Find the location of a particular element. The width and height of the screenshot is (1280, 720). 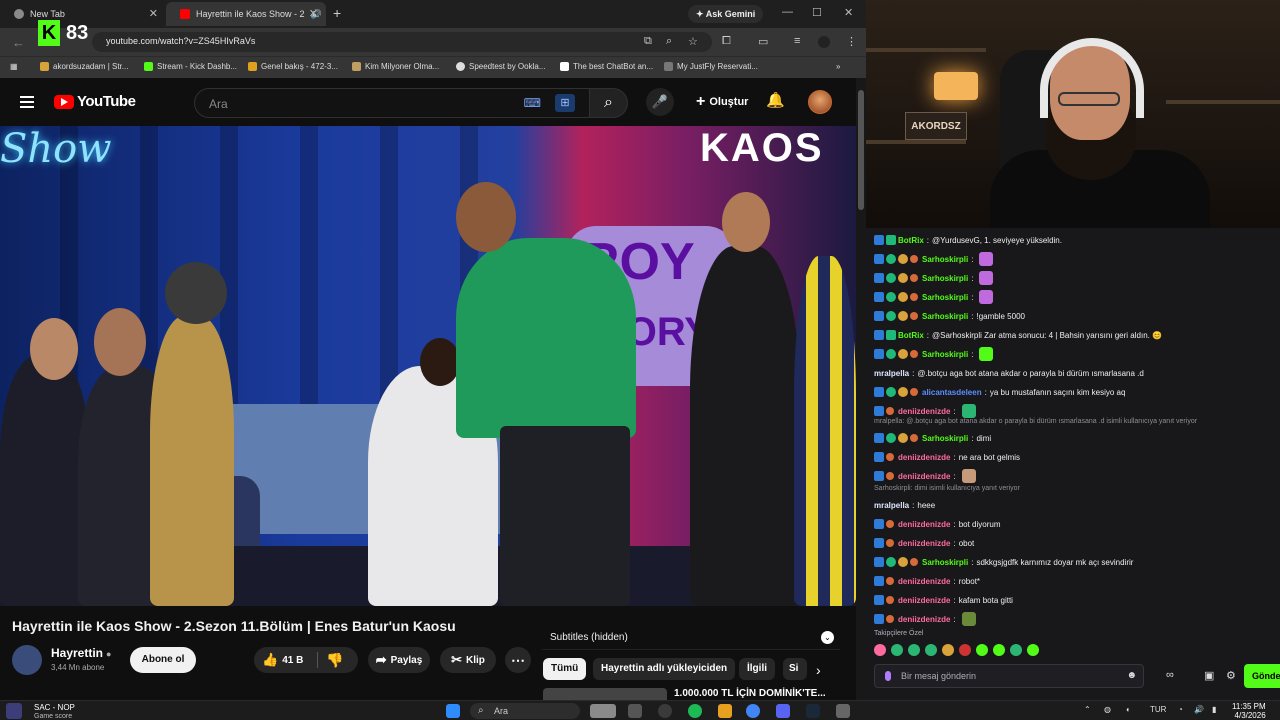

scrollbar-thumb is located at coordinates (861, 150).